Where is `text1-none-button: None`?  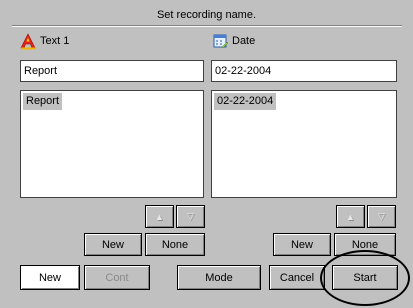 text1-none-button: None is located at coordinates (175, 244).